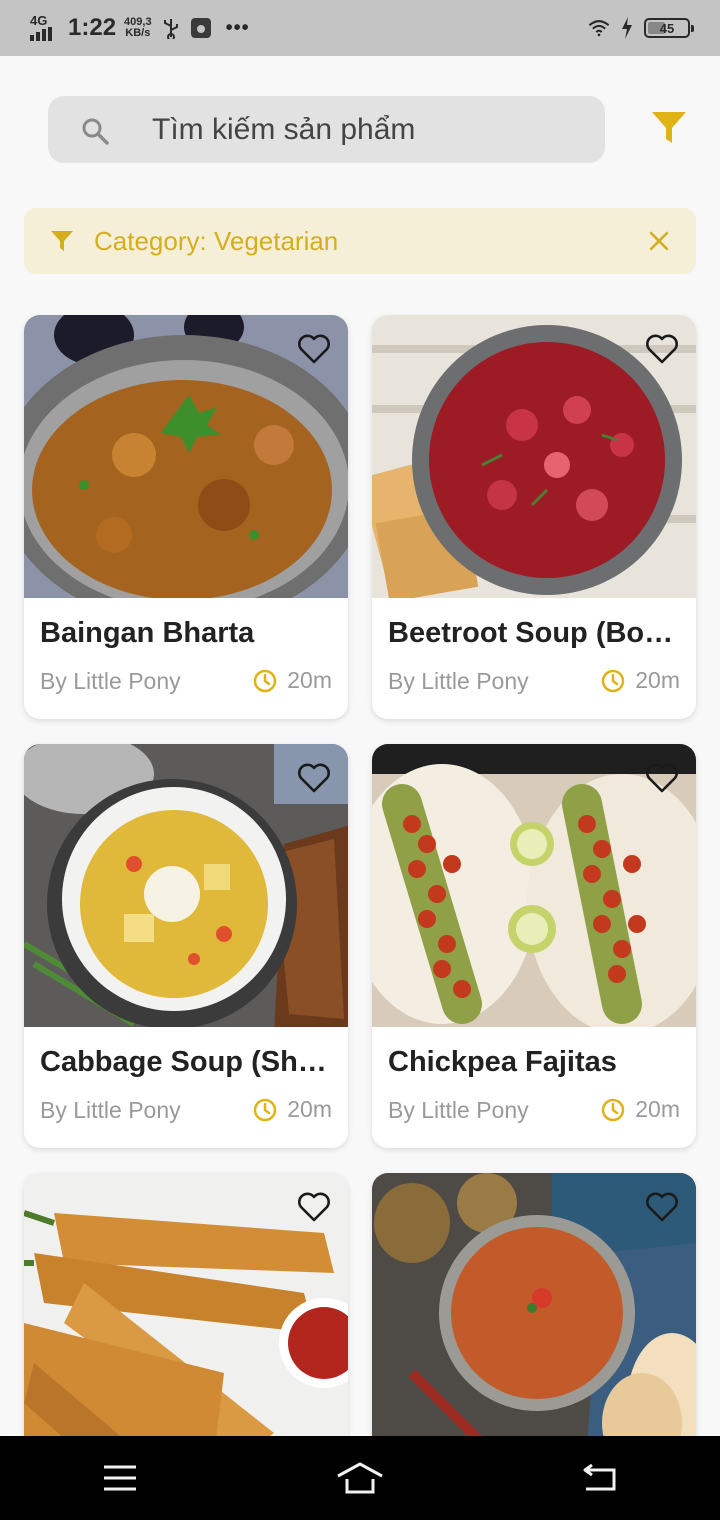 The height and width of the screenshot is (1520, 720). What do you see at coordinates (599, 28) in the screenshot?
I see `wifi-icon` at bounding box center [599, 28].